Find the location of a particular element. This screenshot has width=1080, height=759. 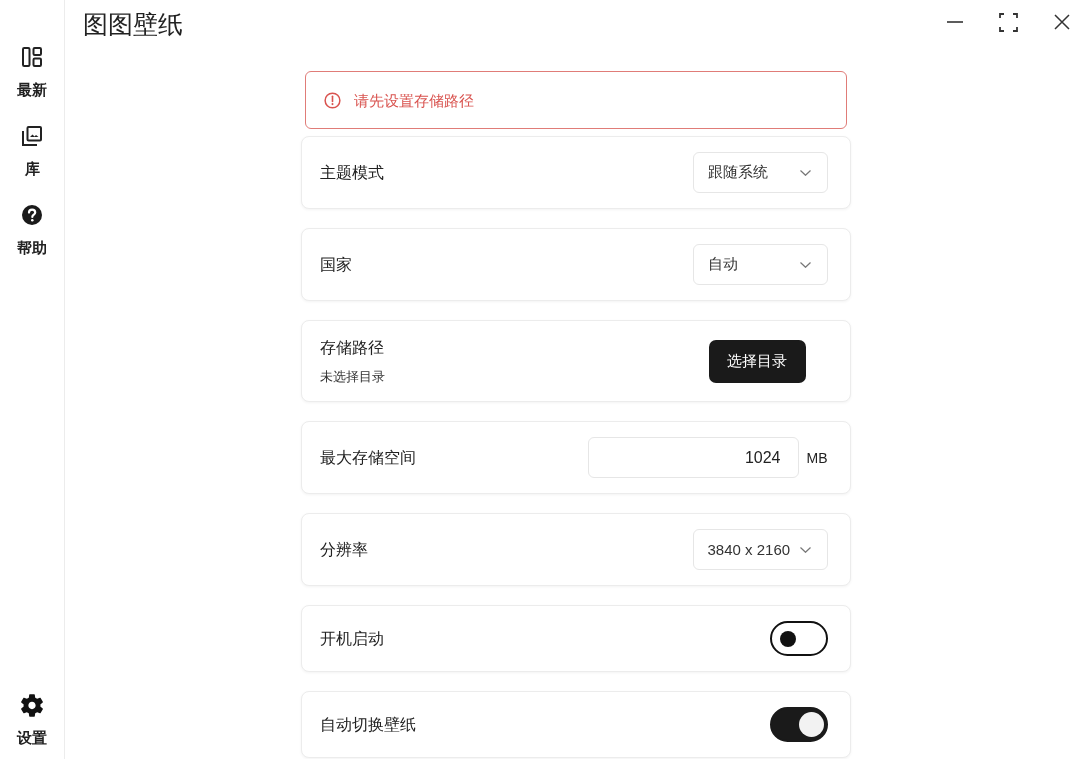

panels-icon is located at coordinates (32, 57).